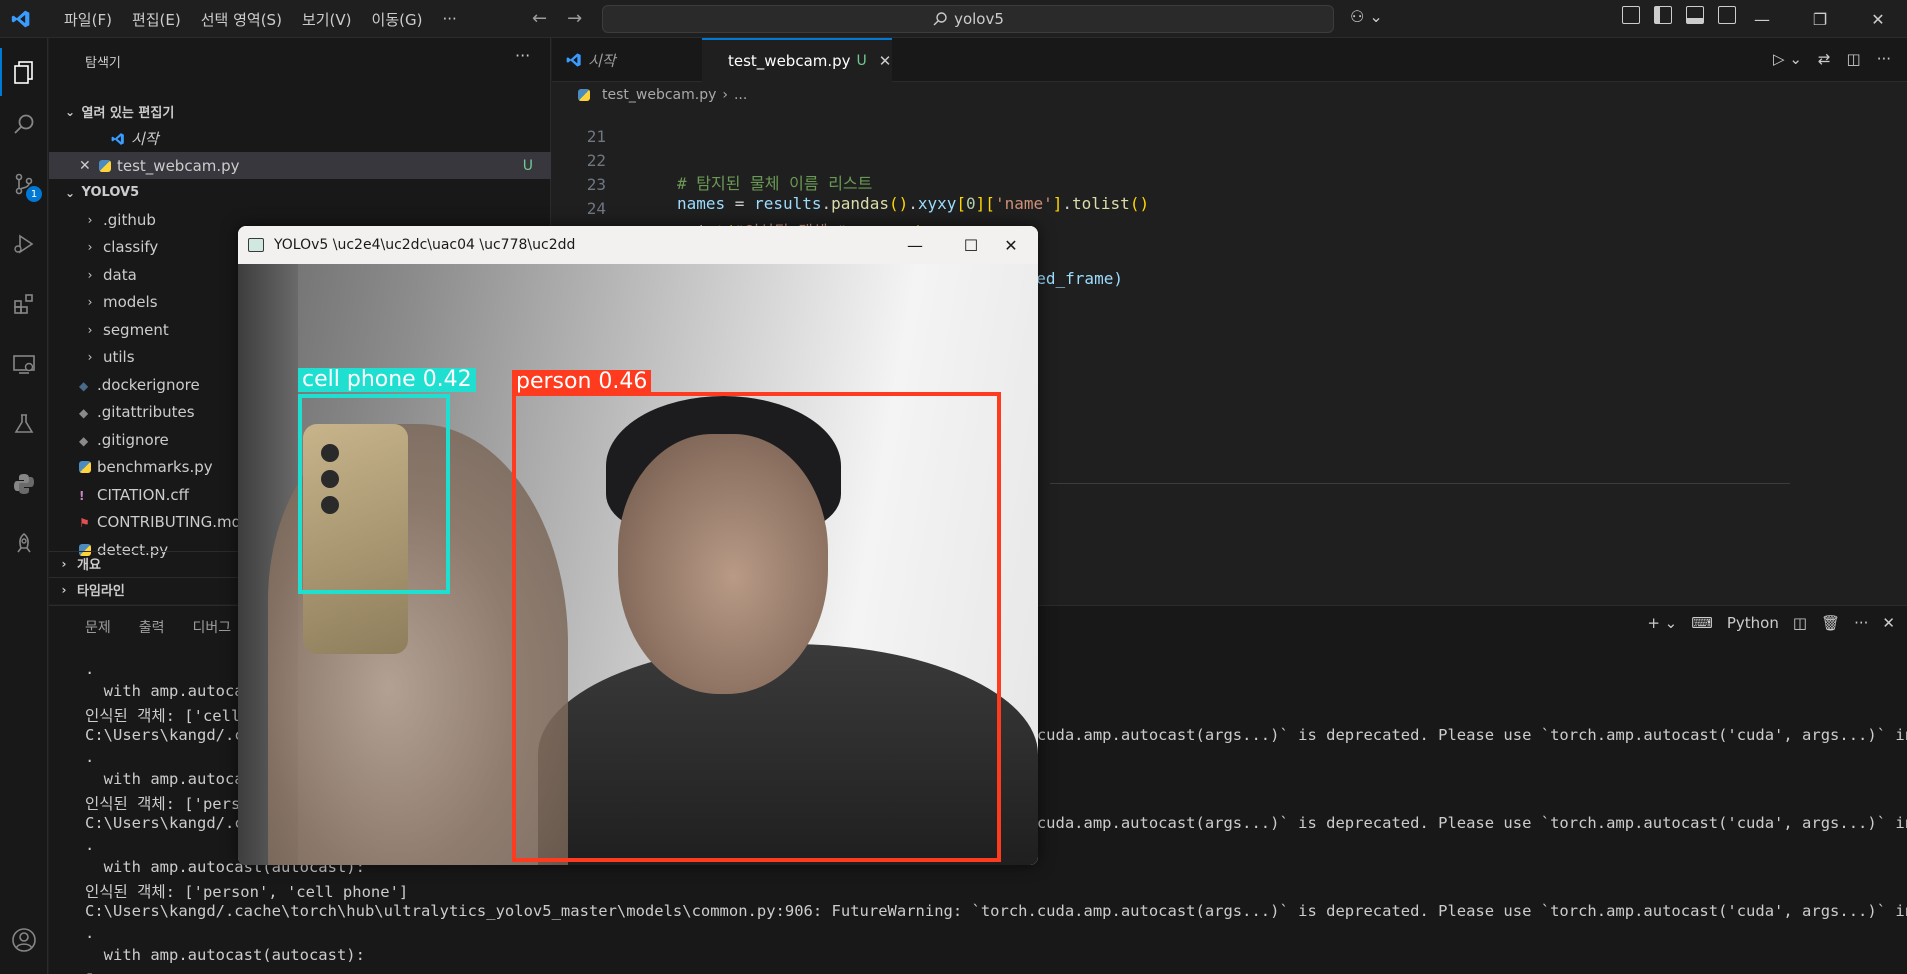 The width and height of the screenshot is (1907, 974). Describe the element at coordinates (24, 72) in the screenshot. I see `explorer-icon` at that location.